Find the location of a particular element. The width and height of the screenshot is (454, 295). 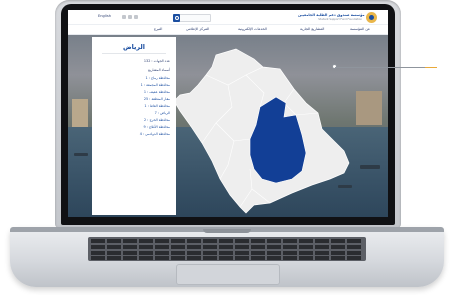

nav-item-media-center: المركز الإعلامي is located at coordinates (197, 29).